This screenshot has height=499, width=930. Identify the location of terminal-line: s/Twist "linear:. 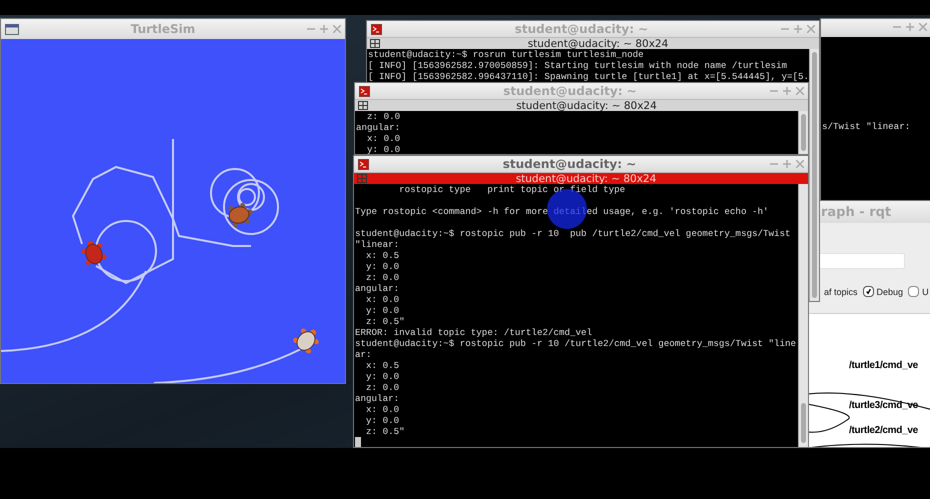
(866, 126).